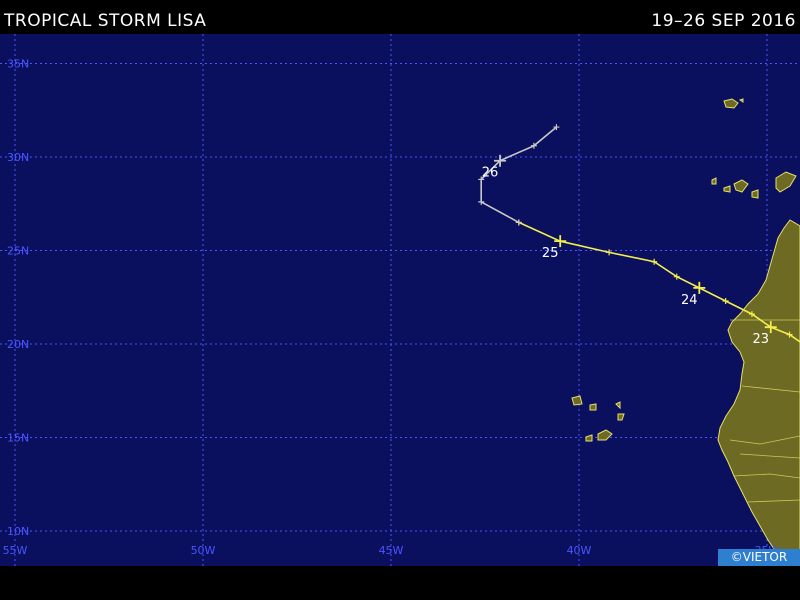  What do you see at coordinates (759, 557) in the screenshot?
I see `credit-badge: ©VIETOR` at bounding box center [759, 557].